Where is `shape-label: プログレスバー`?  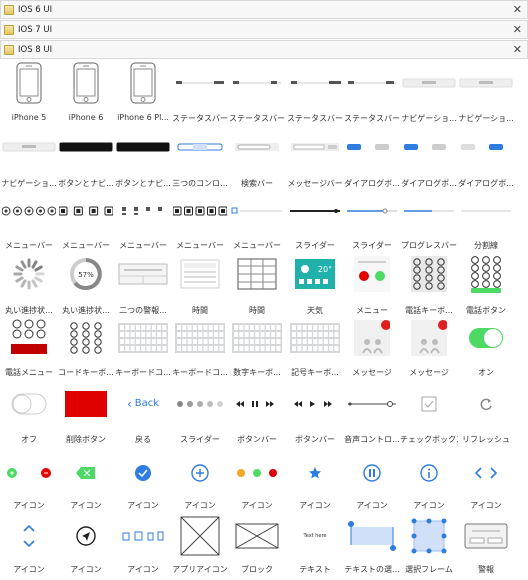 shape-label: プログレスバー is located at coordinates (429, 245).